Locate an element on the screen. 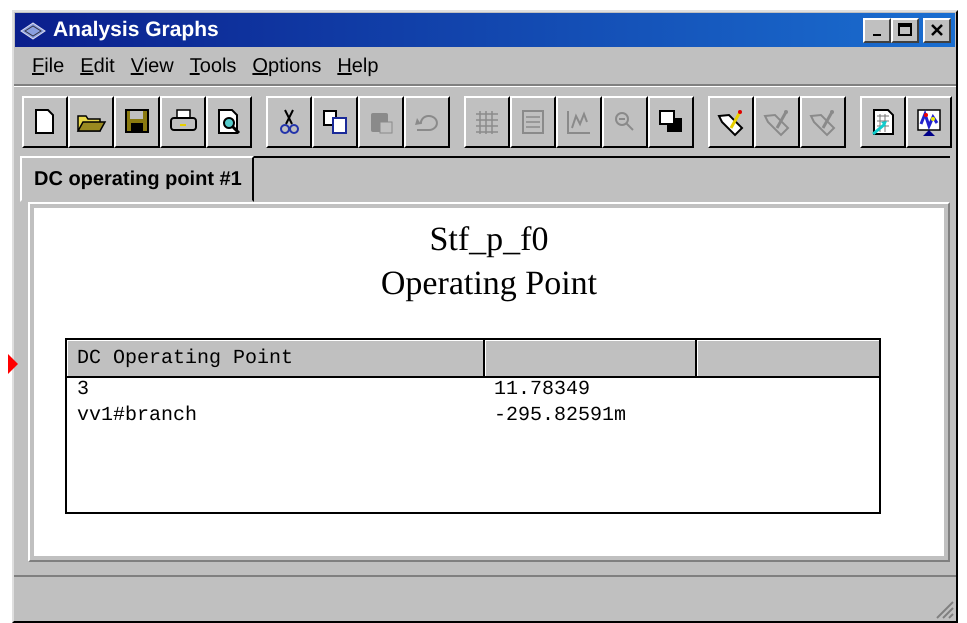 This screenshot has height=623, width=967. maximize-icon is located at coordinates (905, 30).